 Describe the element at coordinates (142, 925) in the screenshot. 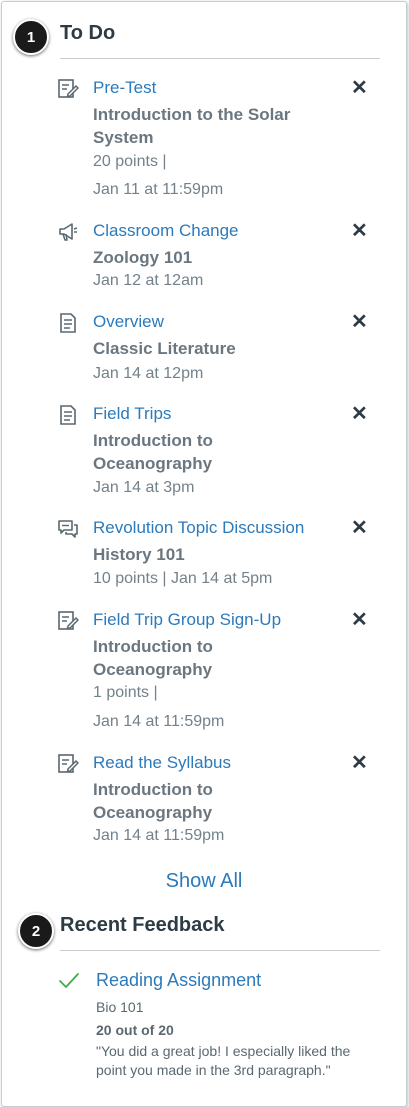

I see `recent-feedback-heading: Recent Feedback` at that location.